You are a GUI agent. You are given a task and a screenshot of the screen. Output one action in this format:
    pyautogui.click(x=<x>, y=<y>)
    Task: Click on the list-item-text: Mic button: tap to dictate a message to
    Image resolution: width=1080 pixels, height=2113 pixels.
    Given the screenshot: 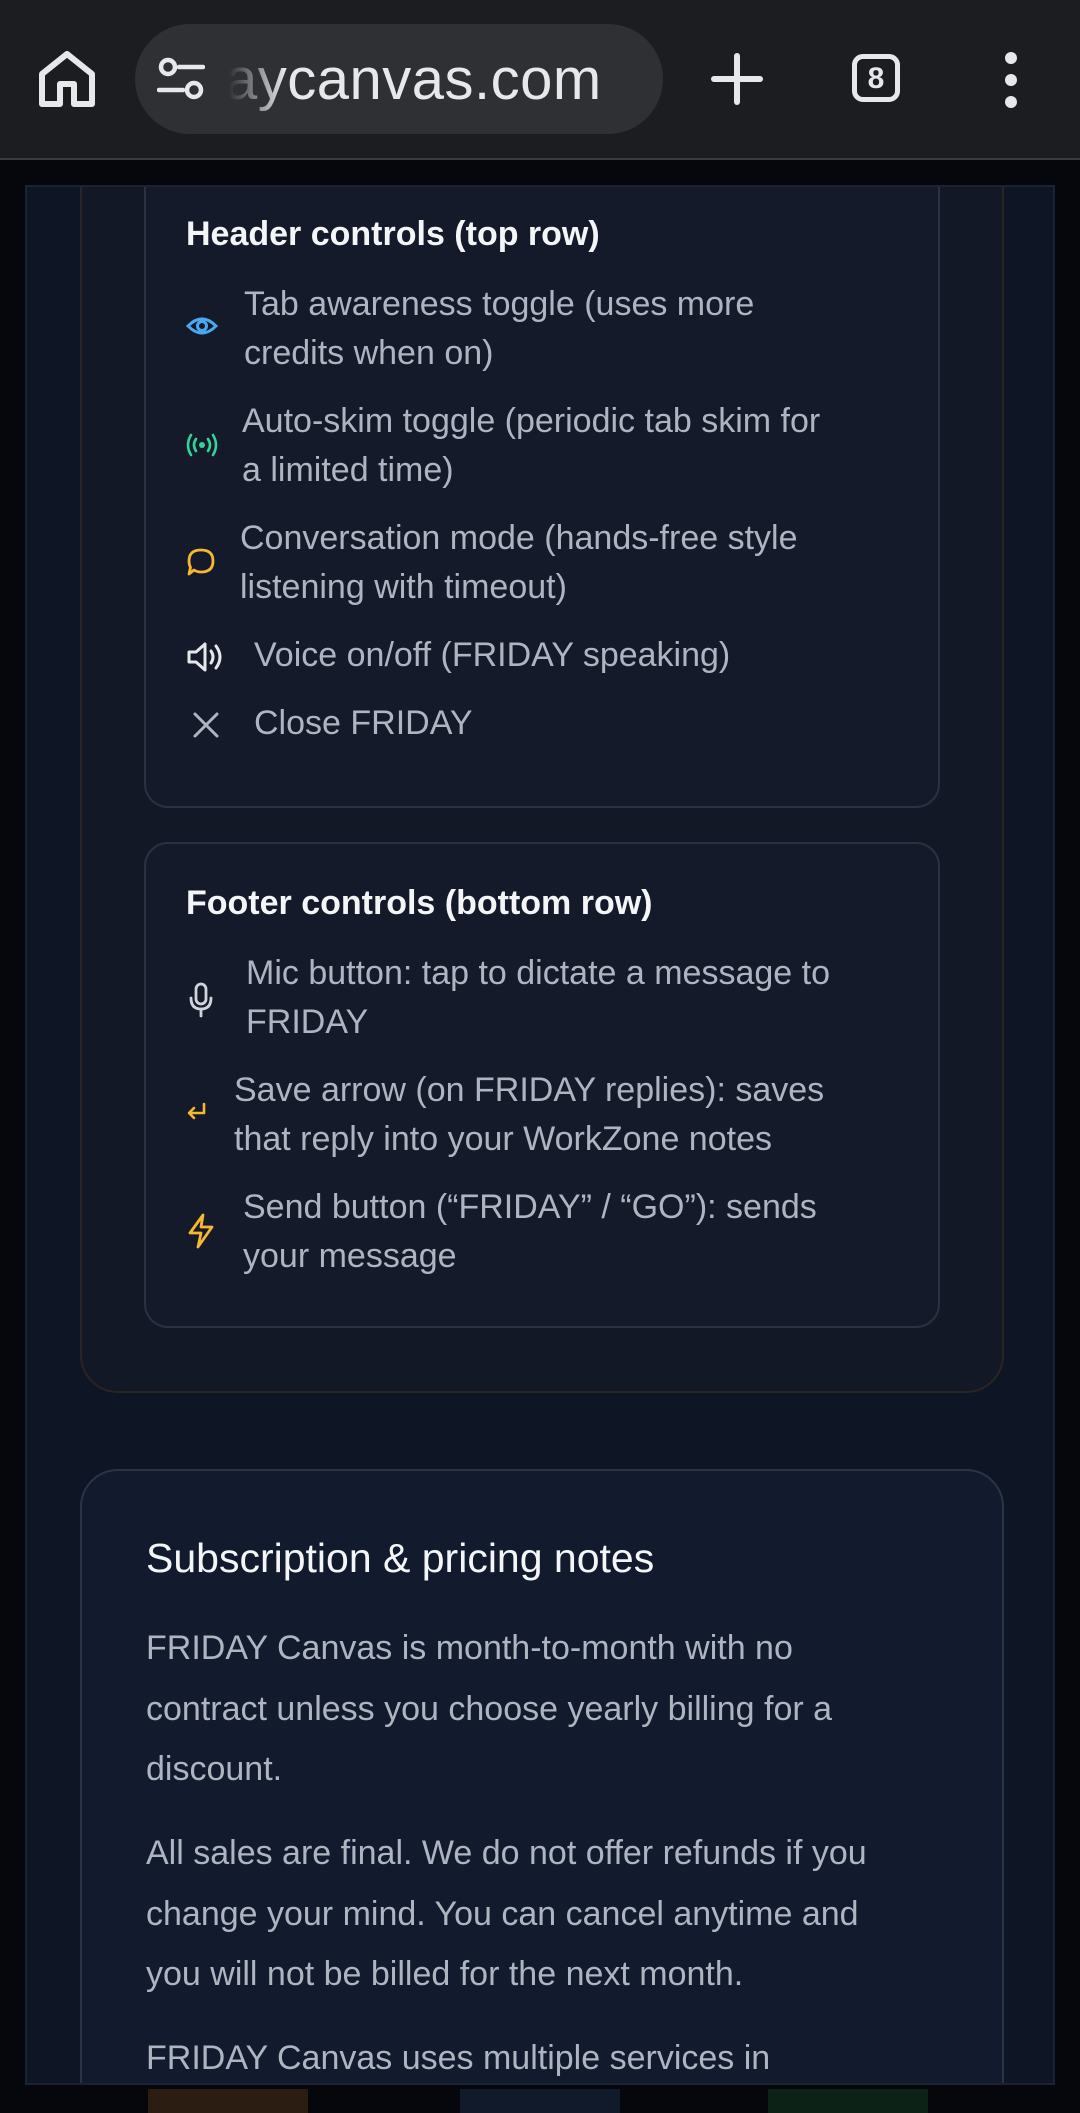 What is the action you would take?
    pyautogui.click(x=538, y=973)
    